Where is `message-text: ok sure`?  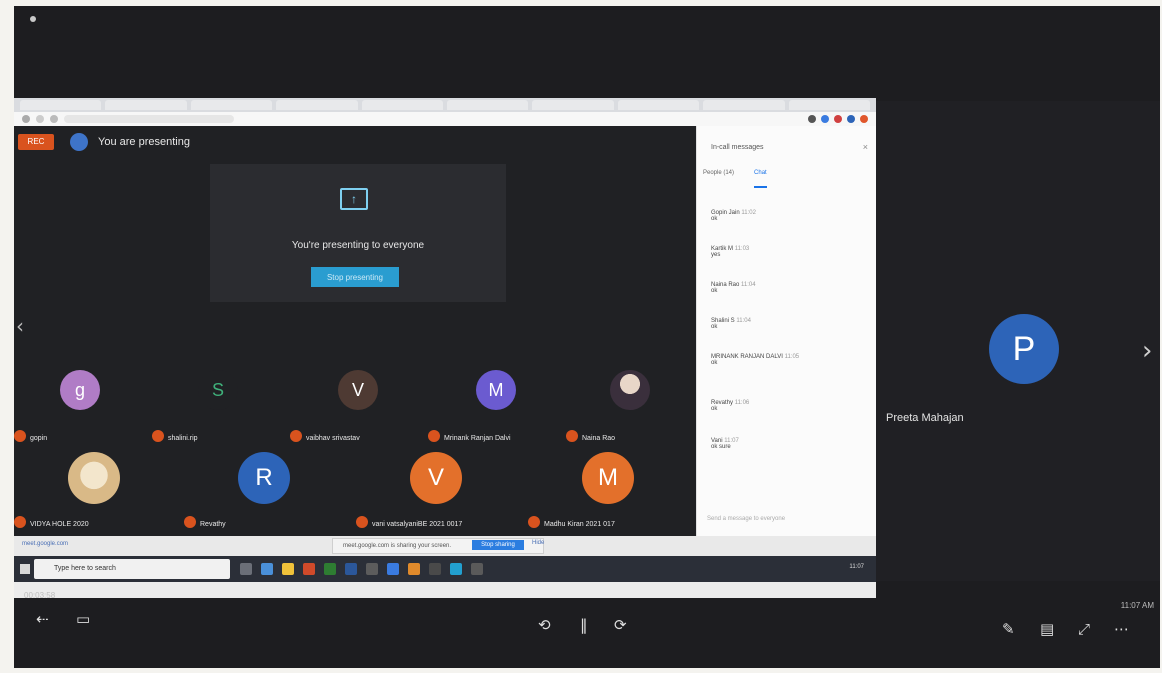
message-text: ok sure is located at coordinates (721, 447).